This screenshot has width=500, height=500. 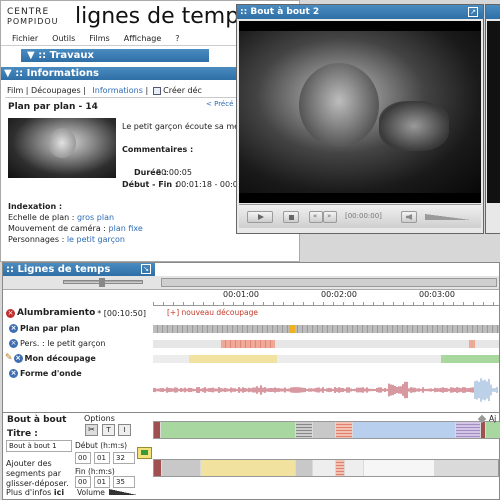 I want to click on mouvement-label: Mouvement de caméra :, so click(x=57, y=228).